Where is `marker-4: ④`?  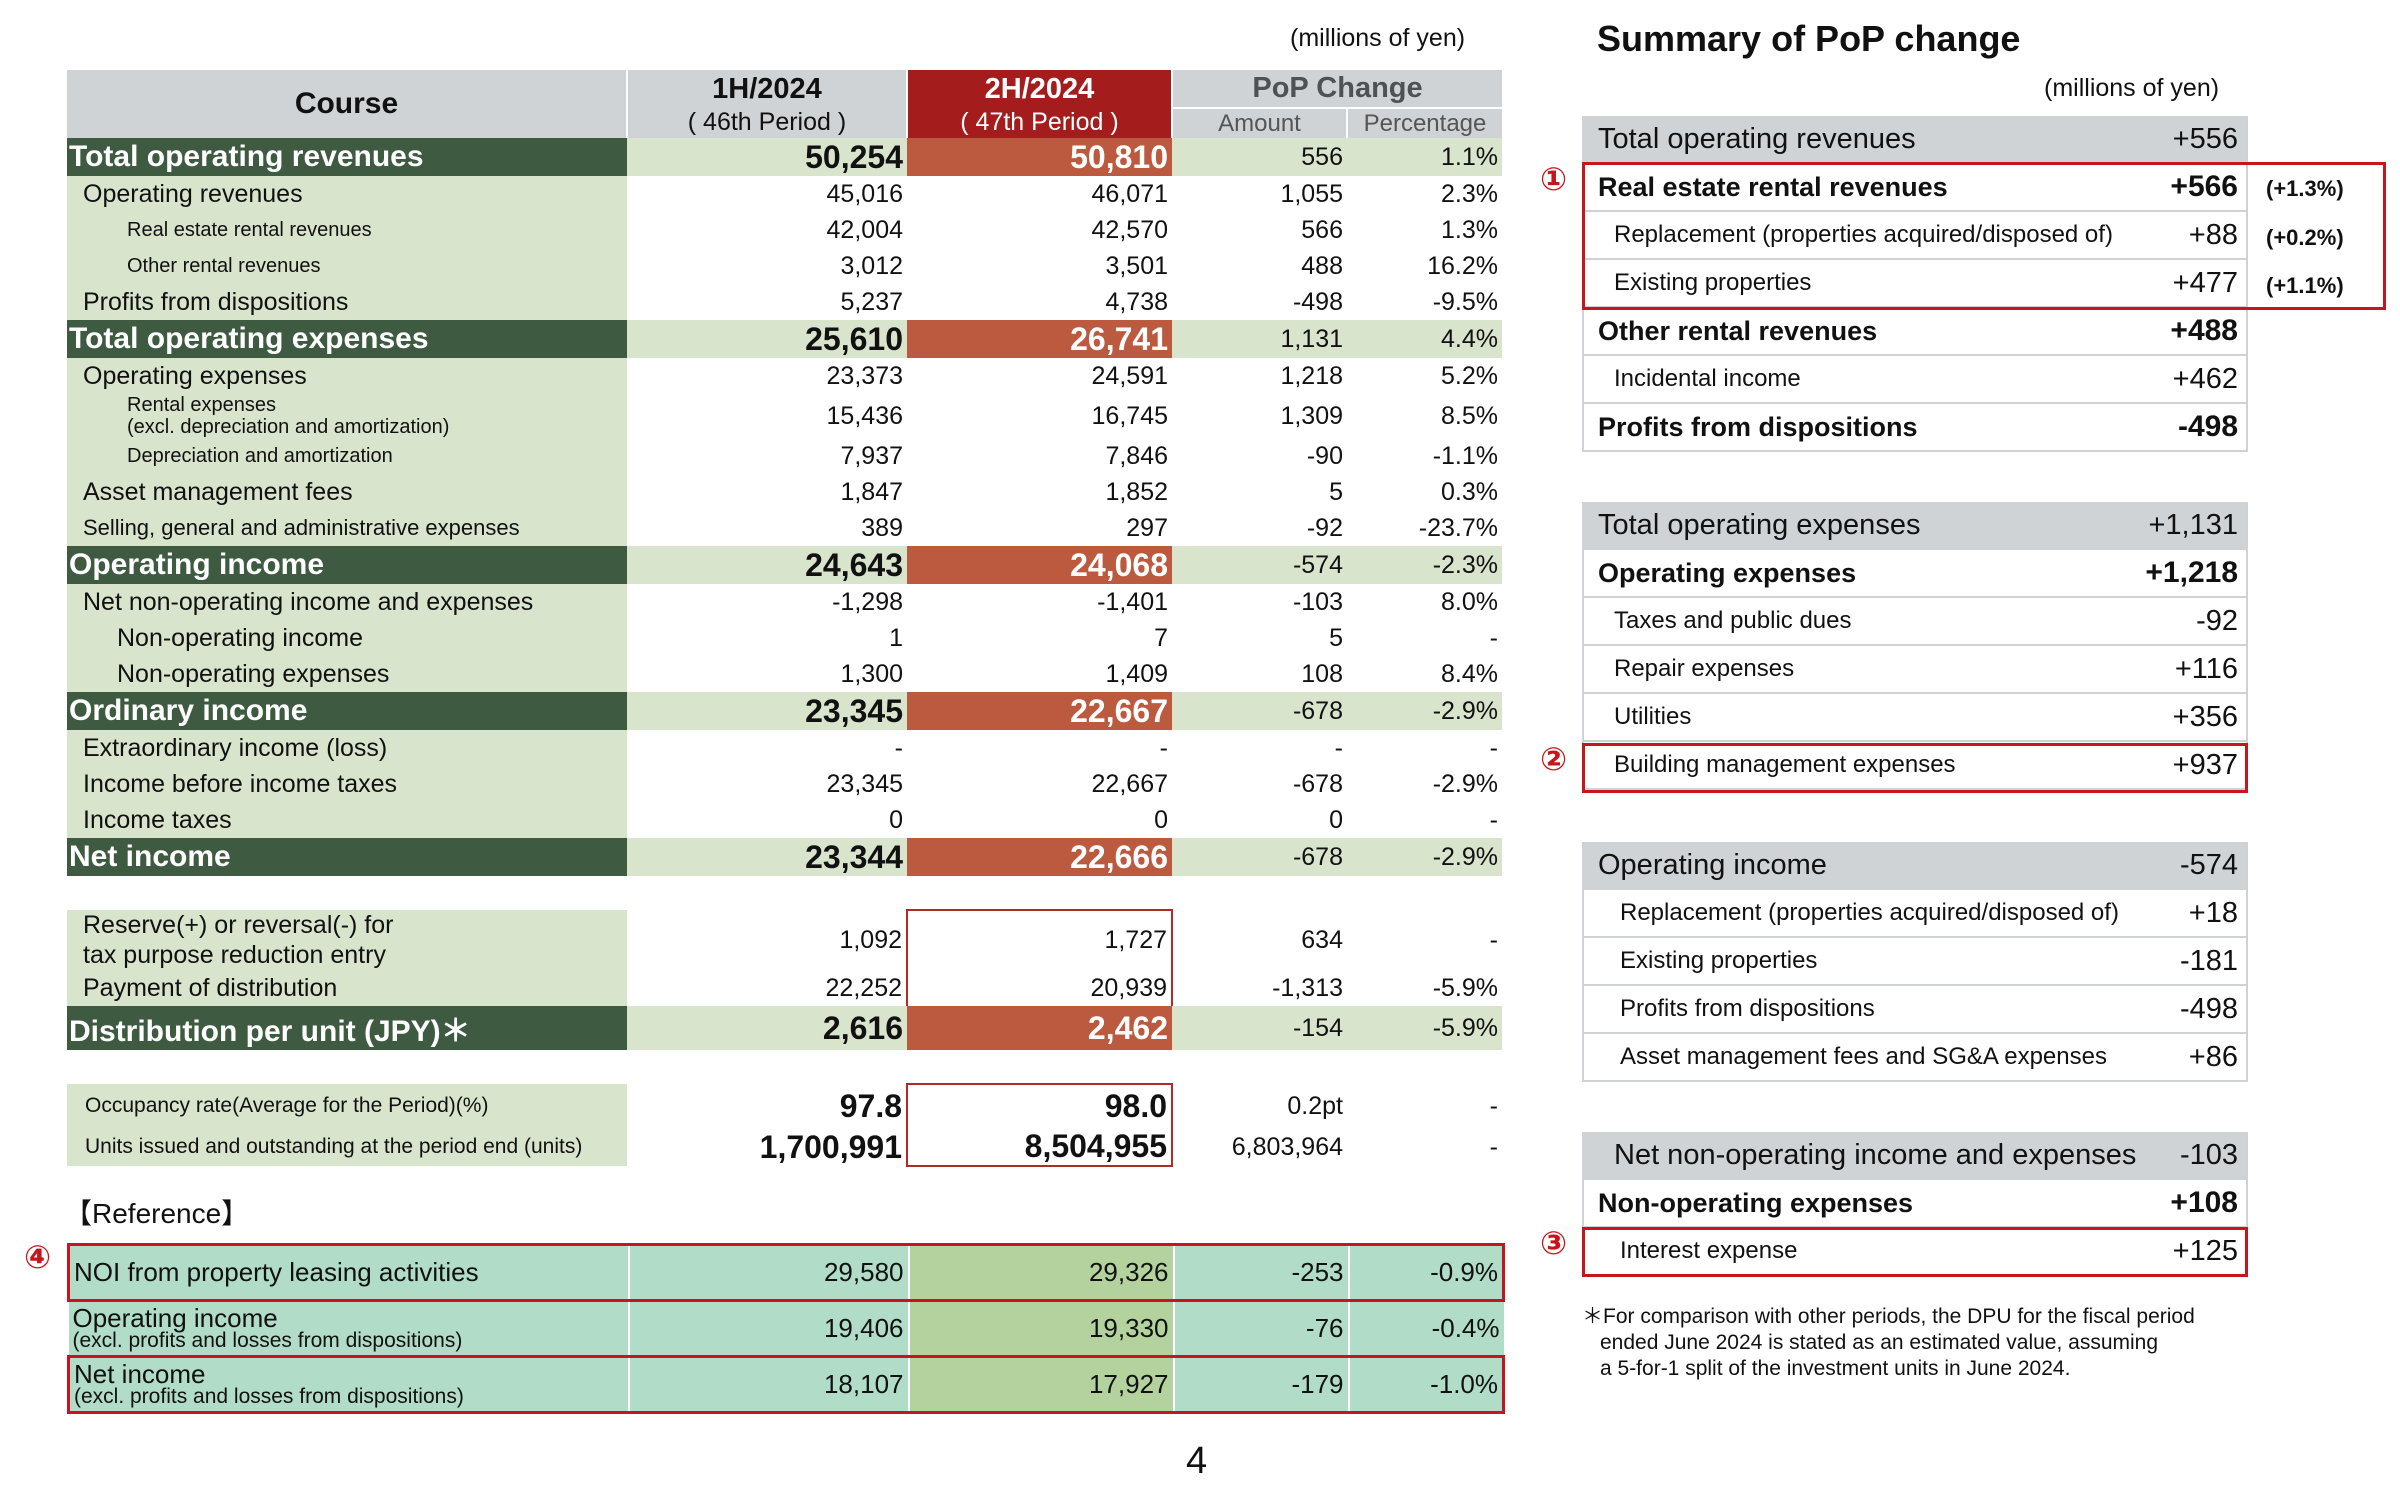 marker-4: ④ is located at coordinates (38, 1257).